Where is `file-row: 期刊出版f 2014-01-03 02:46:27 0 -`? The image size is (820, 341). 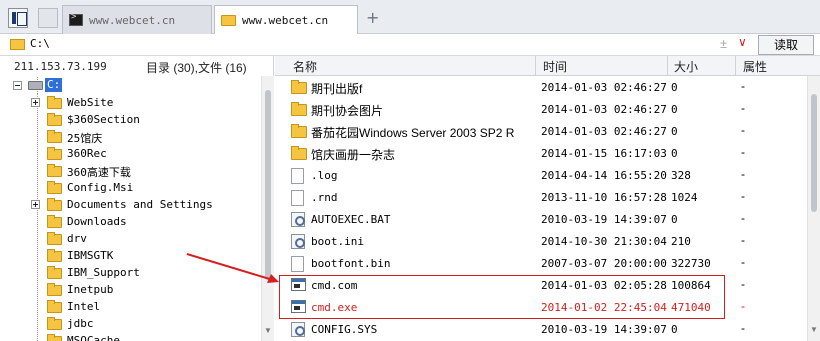
file-row: 期刊出版f 2014-01-03 02:46:27 0 - is located at coordinates (540, 87).